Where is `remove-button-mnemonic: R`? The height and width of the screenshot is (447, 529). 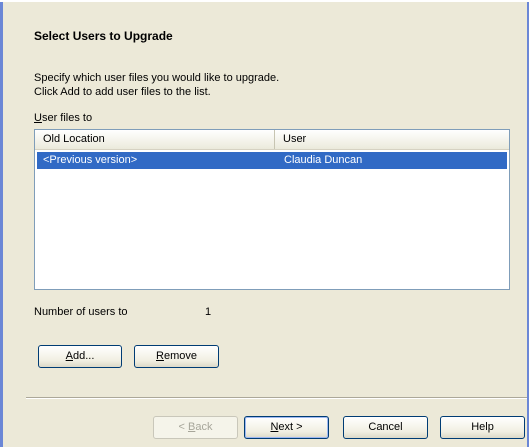 remove-button-mnemonic: R is located at coordinates (160, 356).